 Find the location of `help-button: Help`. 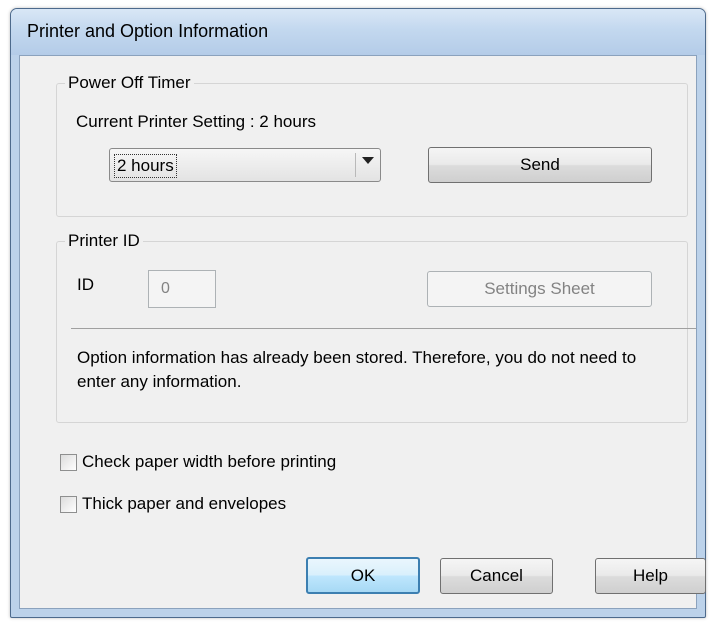

help-button: Help is located at coordinates (650, 576).